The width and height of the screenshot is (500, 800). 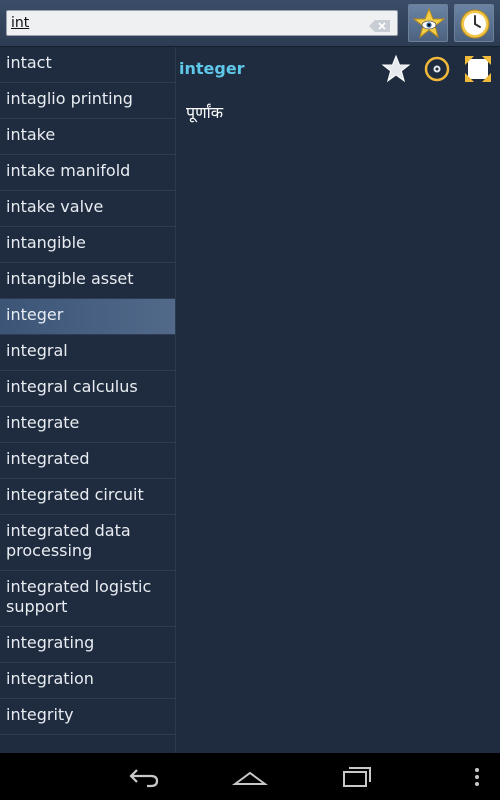 I want to click on word-list-item-label: intangible asset, so click(x=70, y=278).